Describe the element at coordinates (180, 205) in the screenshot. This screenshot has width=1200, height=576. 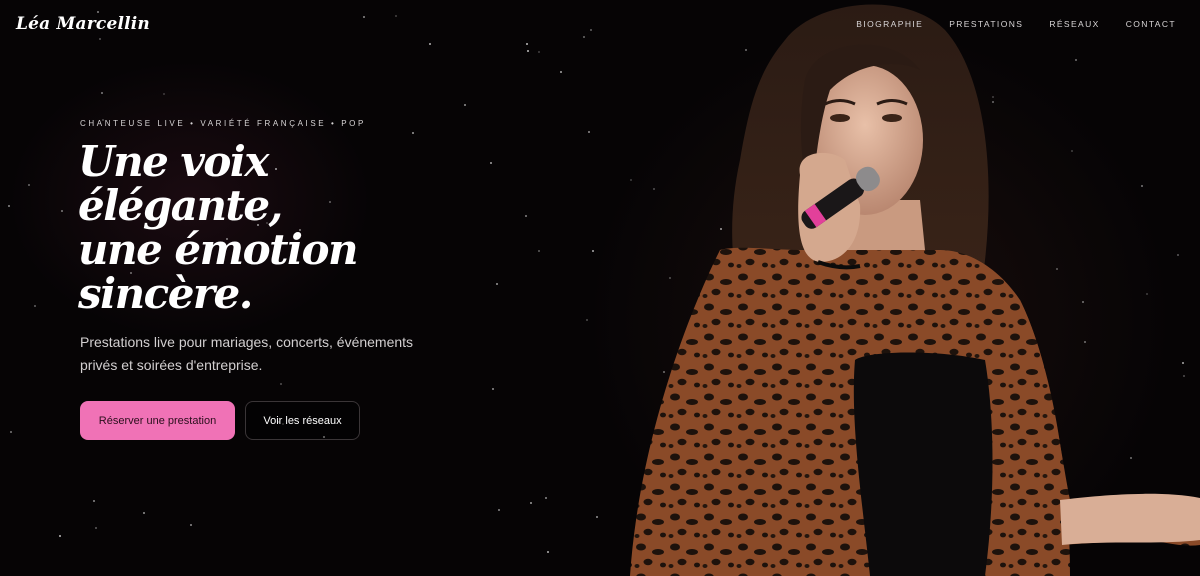
I see `headline-line: élégante,` at that location.